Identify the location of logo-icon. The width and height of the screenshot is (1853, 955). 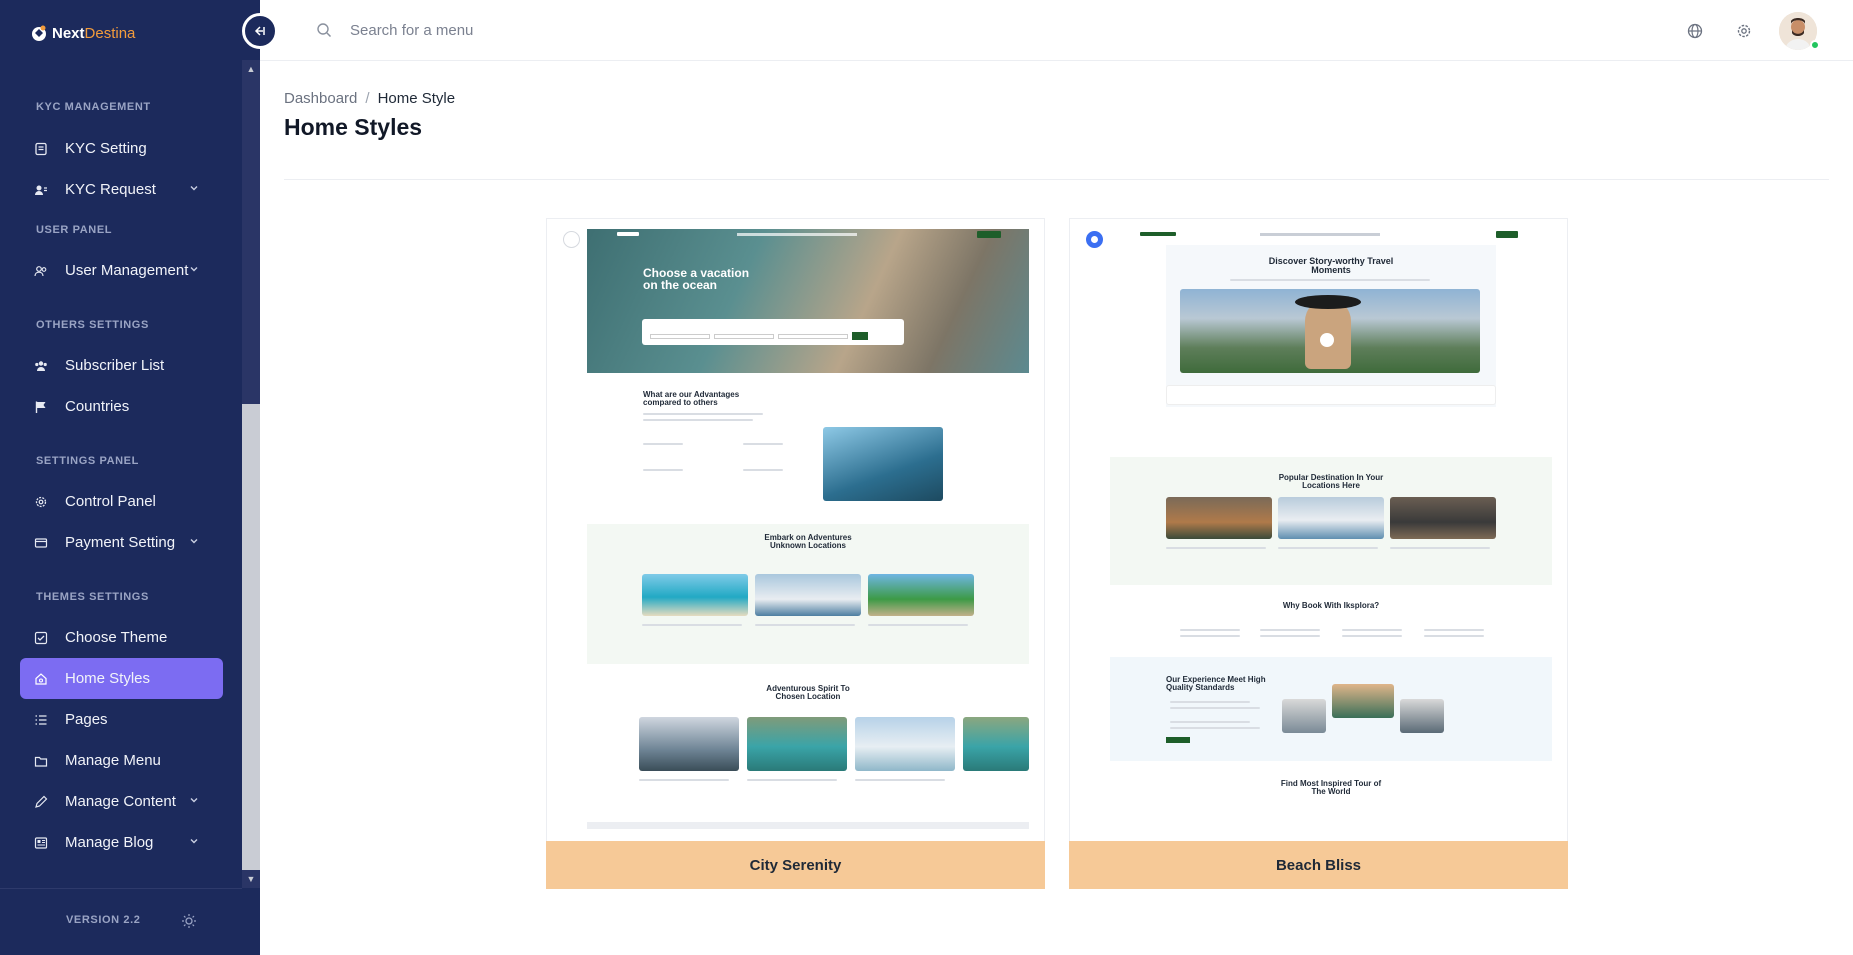
(39, 33).